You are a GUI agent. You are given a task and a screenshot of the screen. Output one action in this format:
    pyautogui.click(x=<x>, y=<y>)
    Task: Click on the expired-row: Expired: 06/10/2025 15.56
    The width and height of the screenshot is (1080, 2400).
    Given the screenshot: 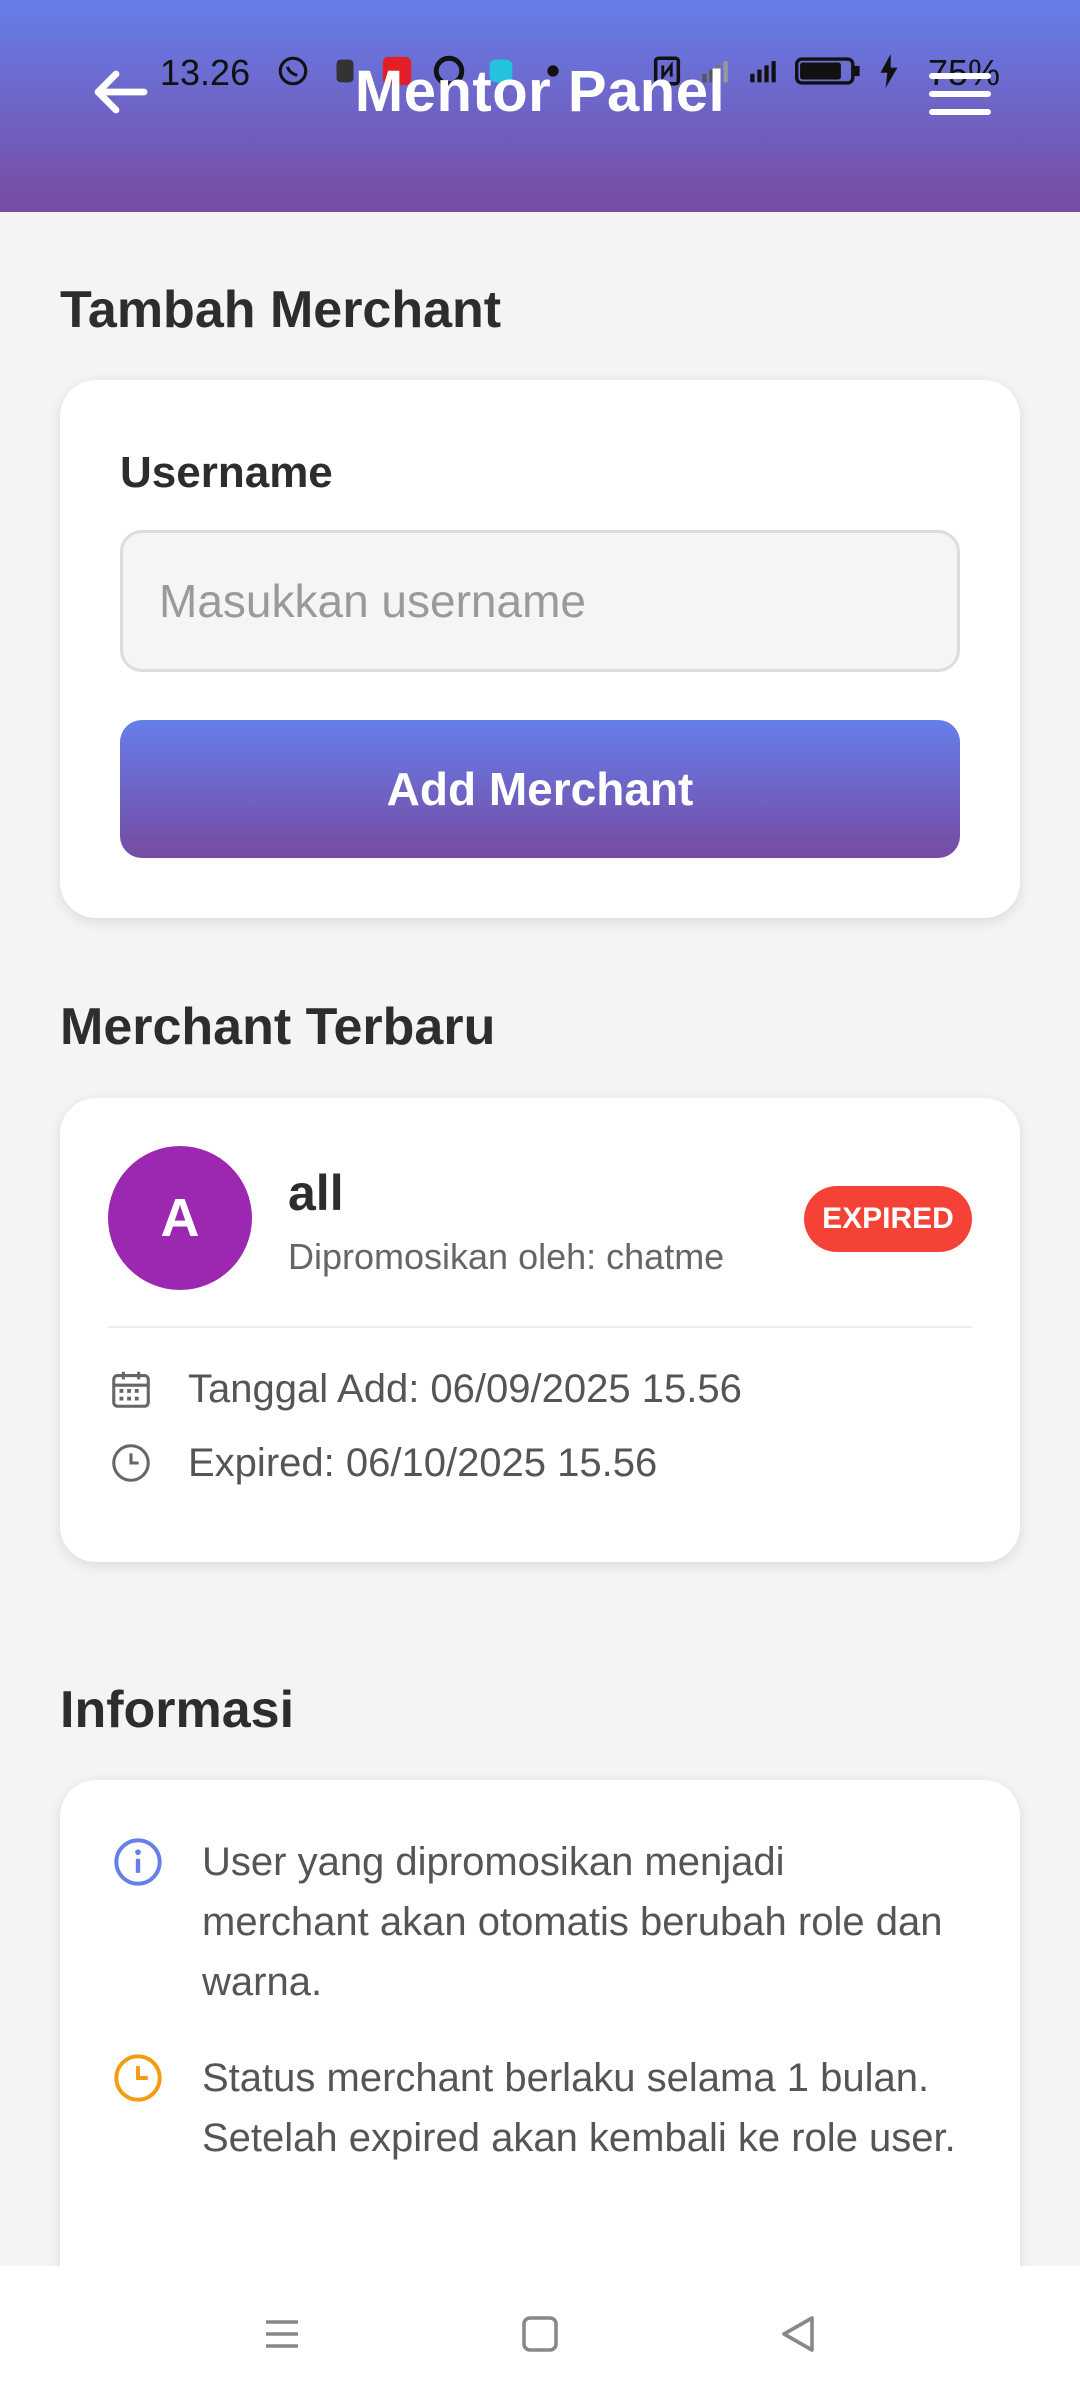 What is the action you would take?
    pyautogui.click(x=382, y=1463)
    